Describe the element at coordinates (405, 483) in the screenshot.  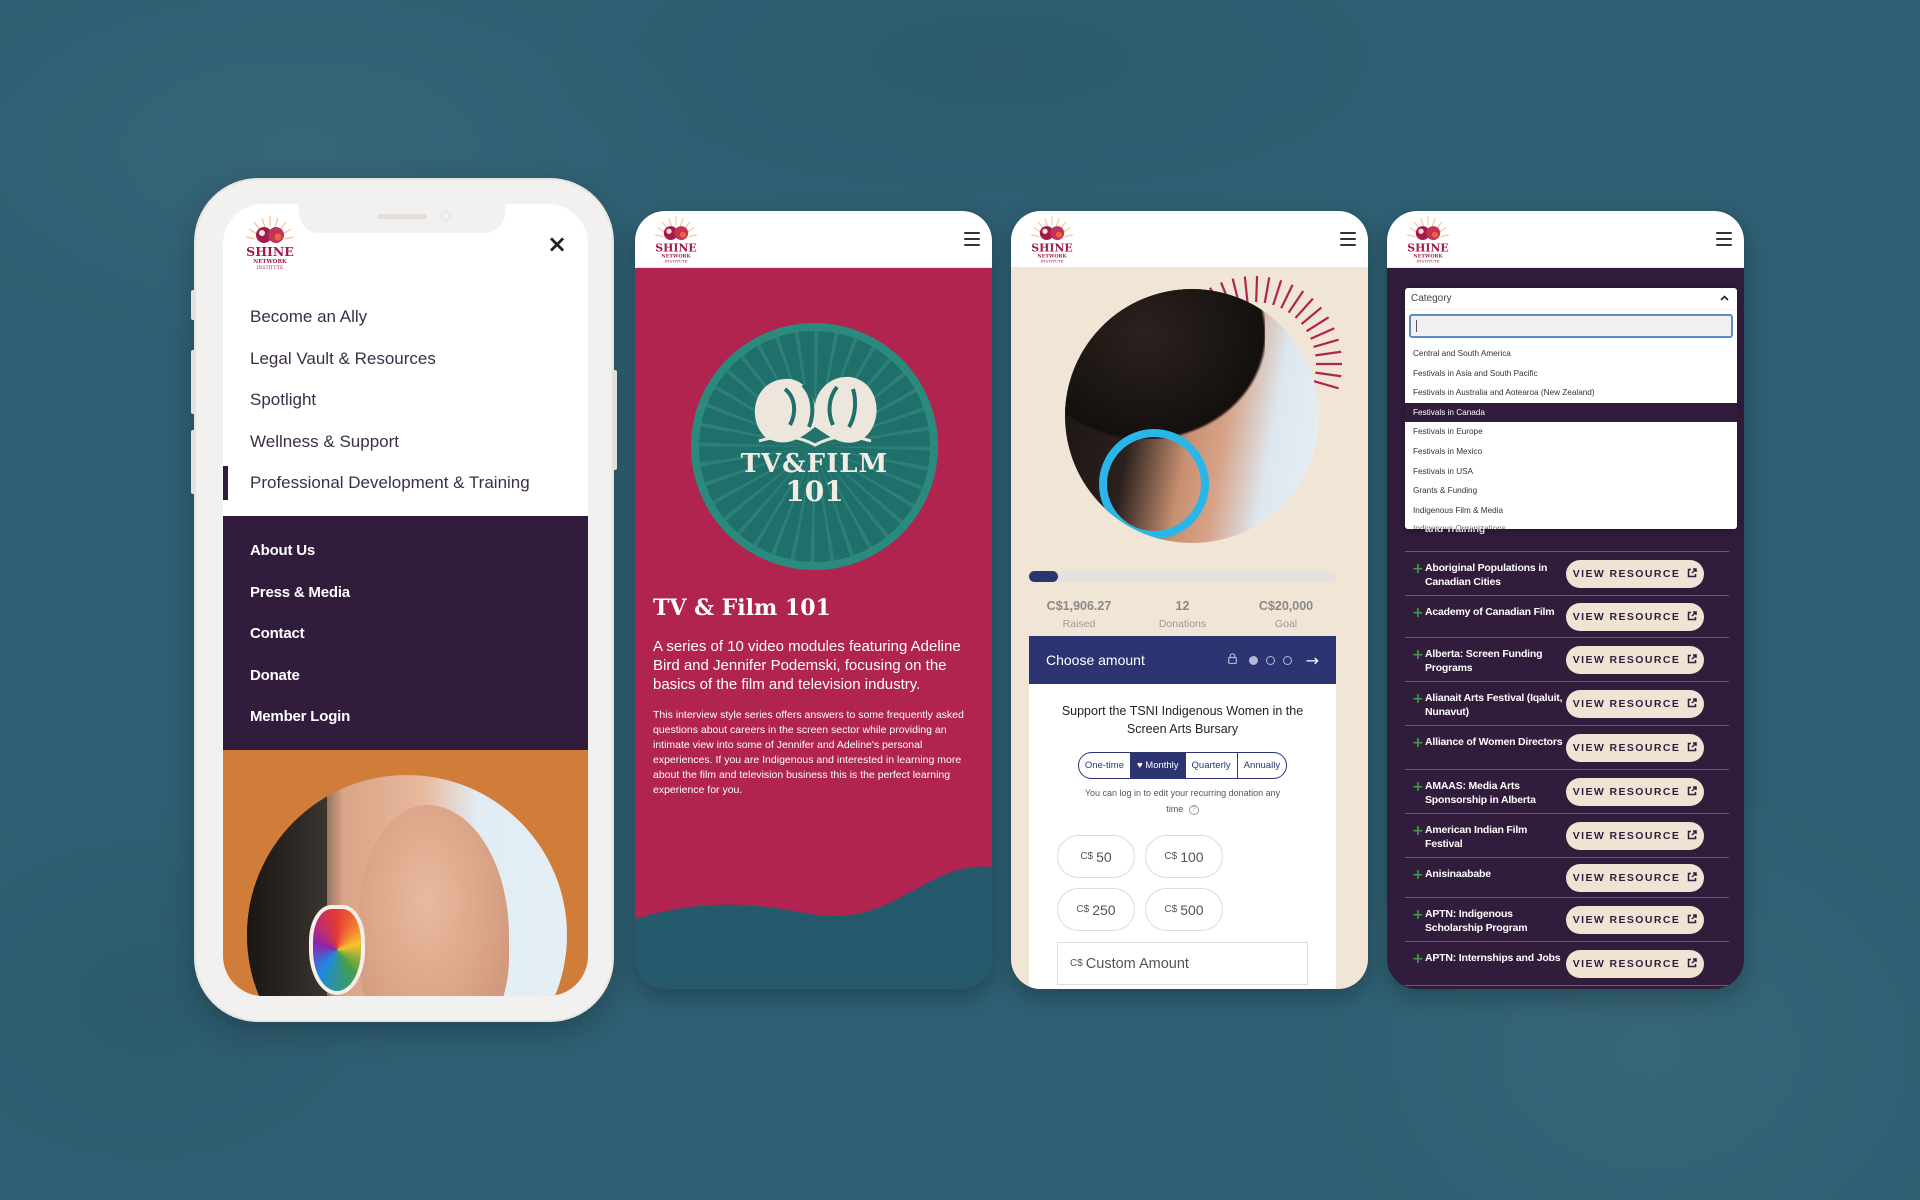
I see `menu-item-professional-development: Professional Development & Training` at that location.